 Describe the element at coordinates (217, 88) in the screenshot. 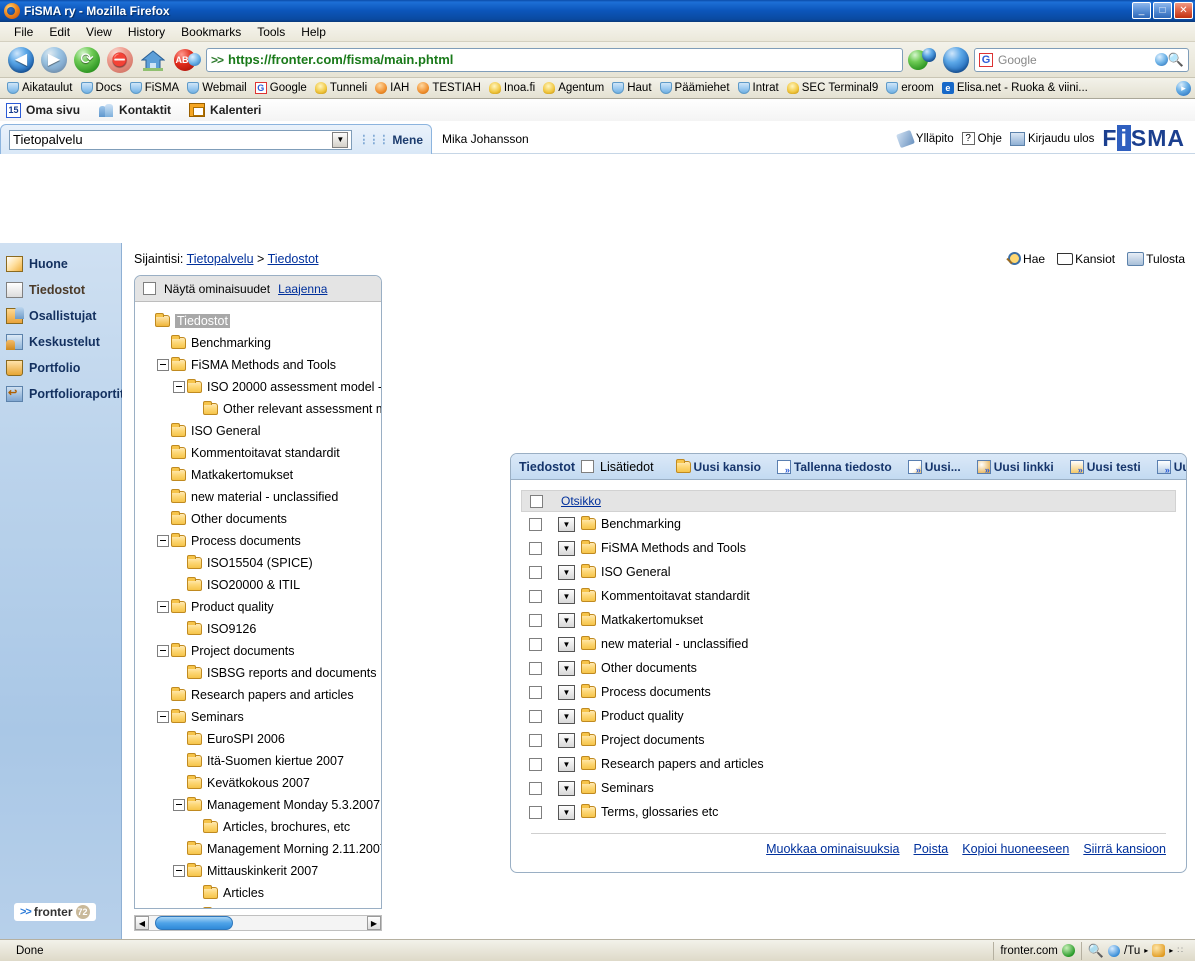

I see `bookmark-webmail: Webmail` at that location.